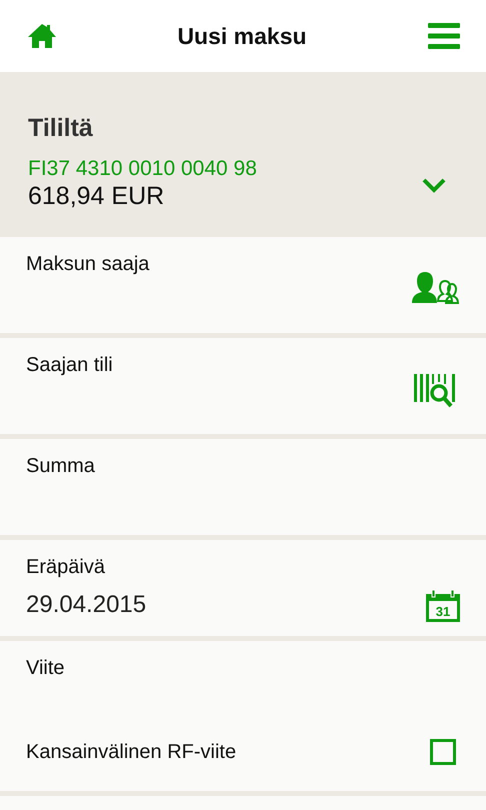 Image resolution: width=486 pixels, height=810 pixels. Describe the element at coordinates (436, 288) in the screenshot. I see `contacts-icon` at that location.